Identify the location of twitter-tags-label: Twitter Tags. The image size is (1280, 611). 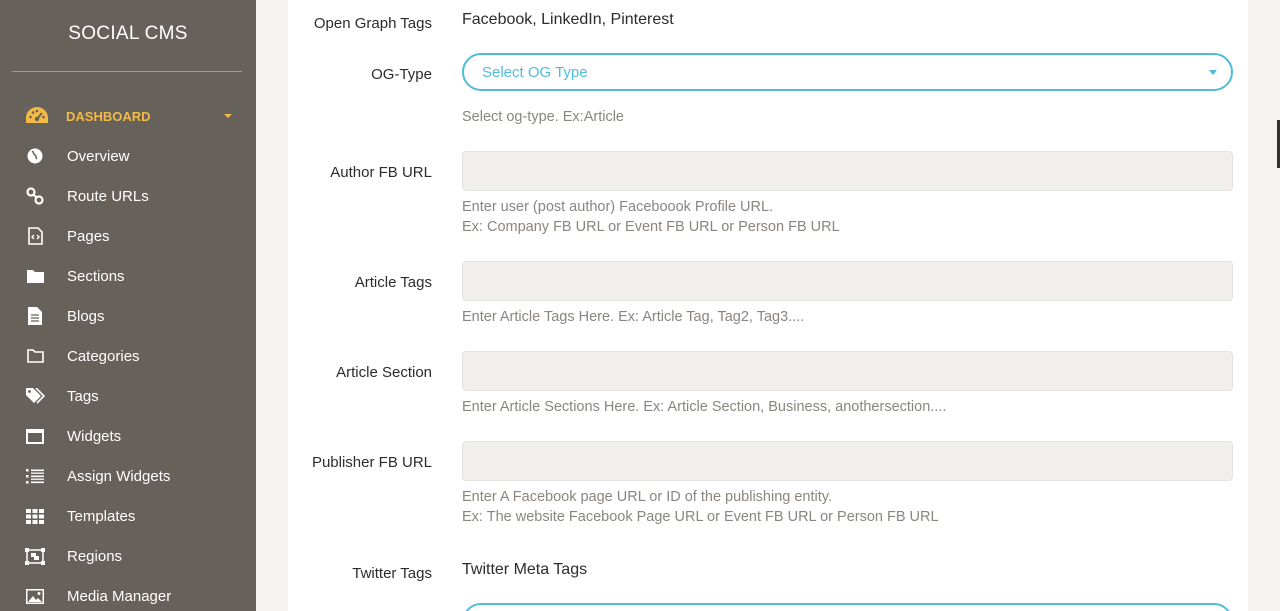
(392, 573).